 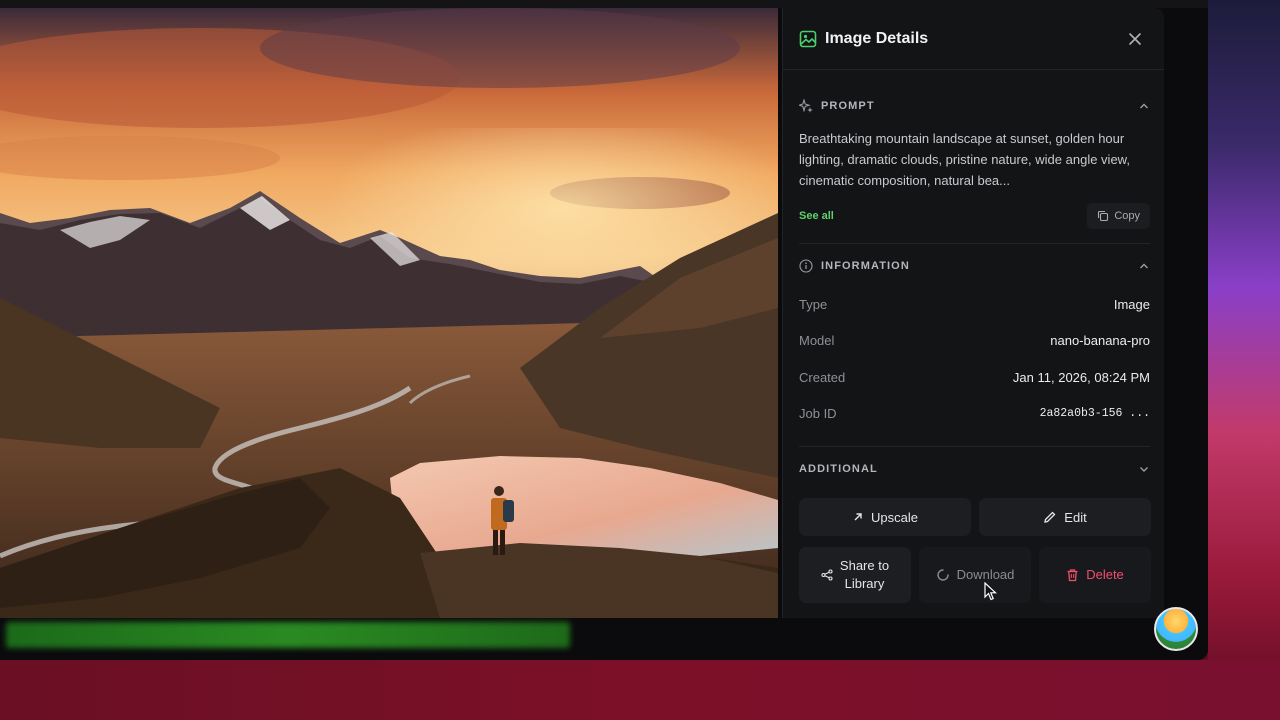 I want to click on copy-button: Copy, so click(x=1118, y=216).